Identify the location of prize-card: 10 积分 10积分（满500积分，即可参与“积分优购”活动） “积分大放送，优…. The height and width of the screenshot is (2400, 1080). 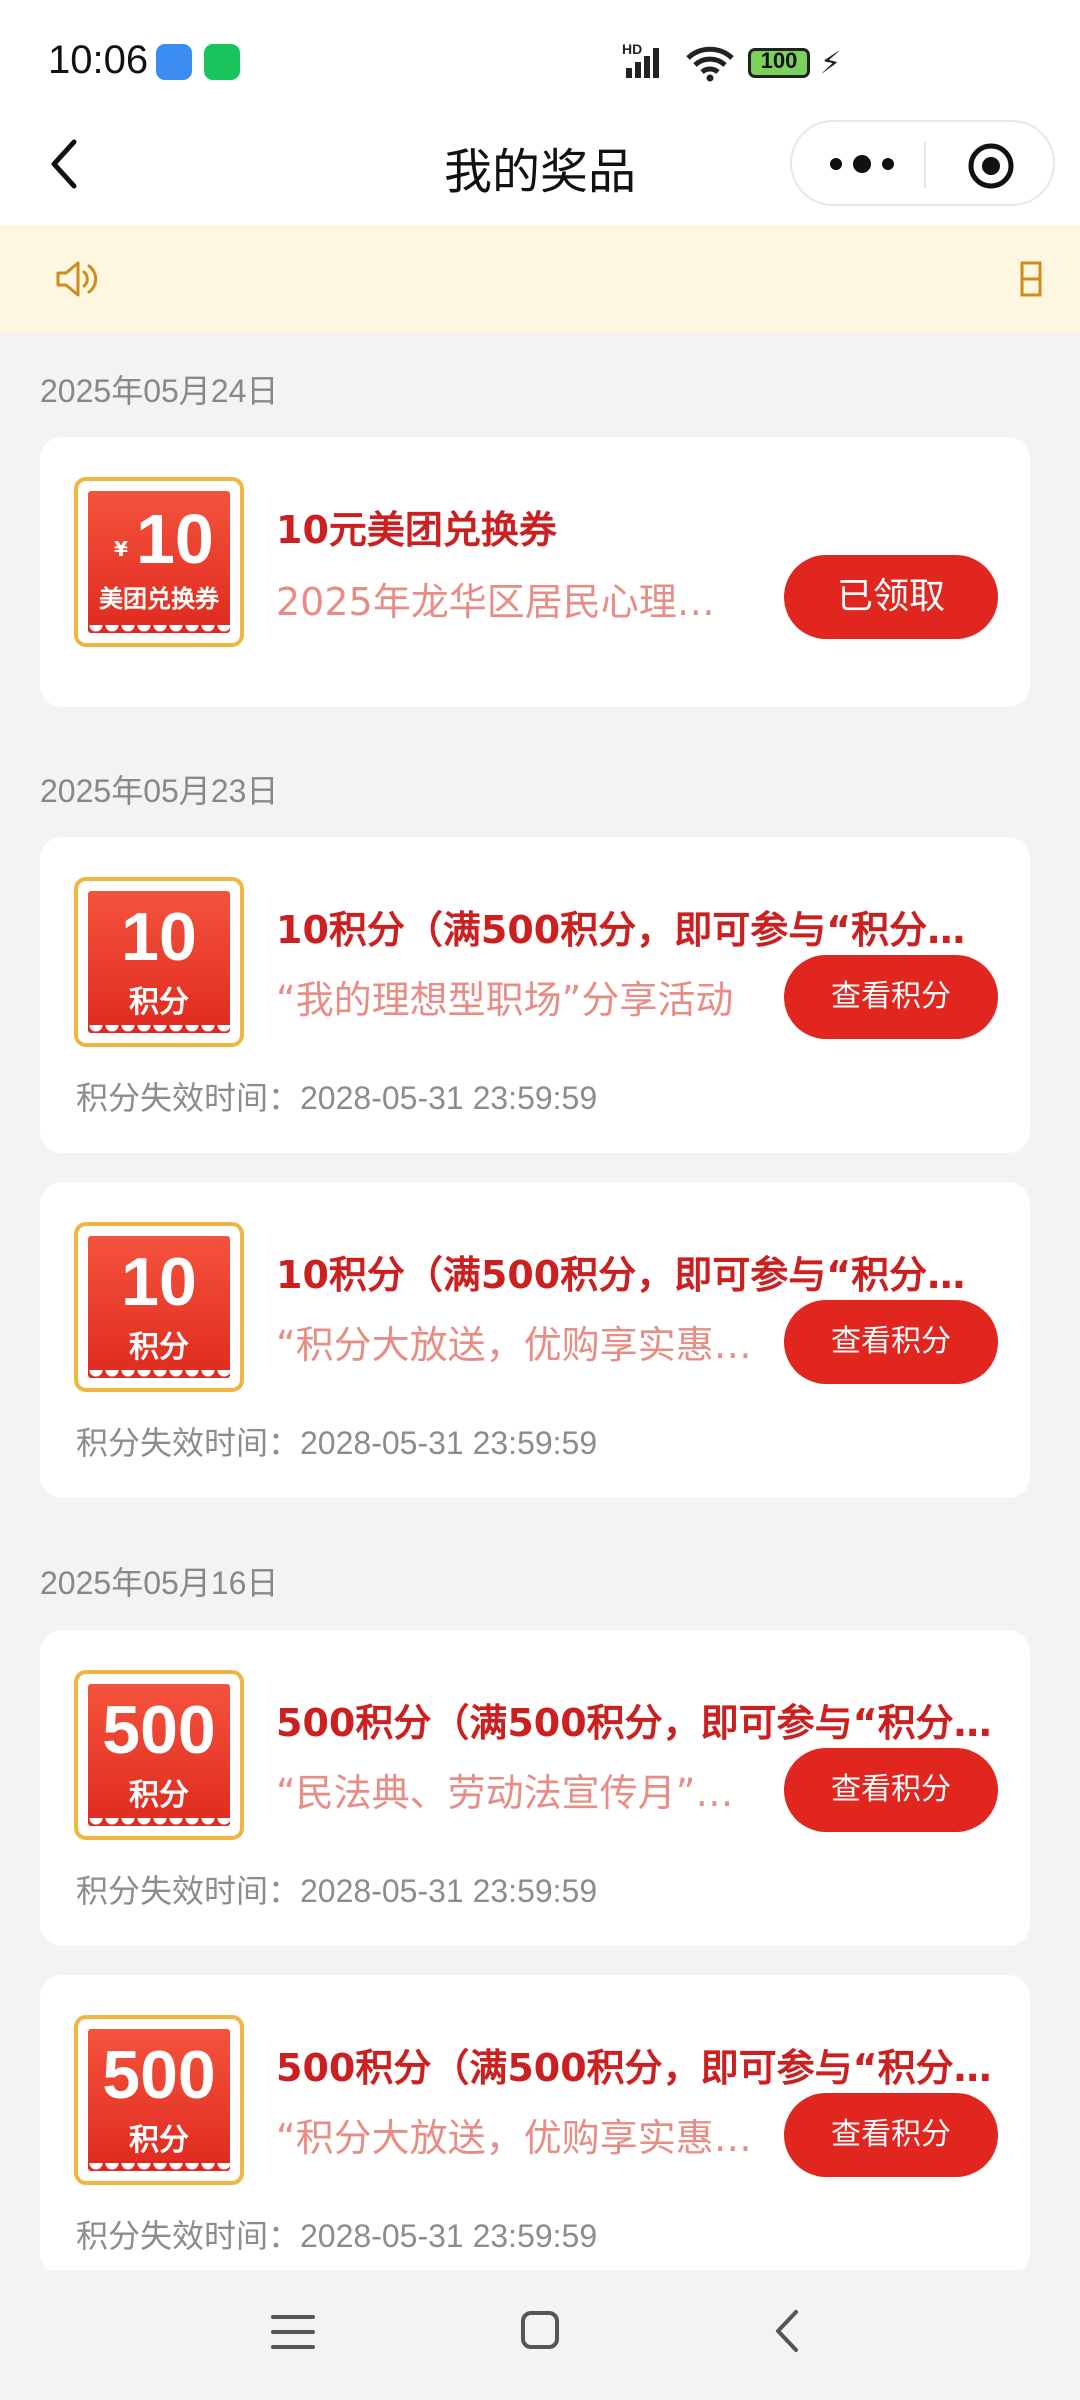
(535, 1340).